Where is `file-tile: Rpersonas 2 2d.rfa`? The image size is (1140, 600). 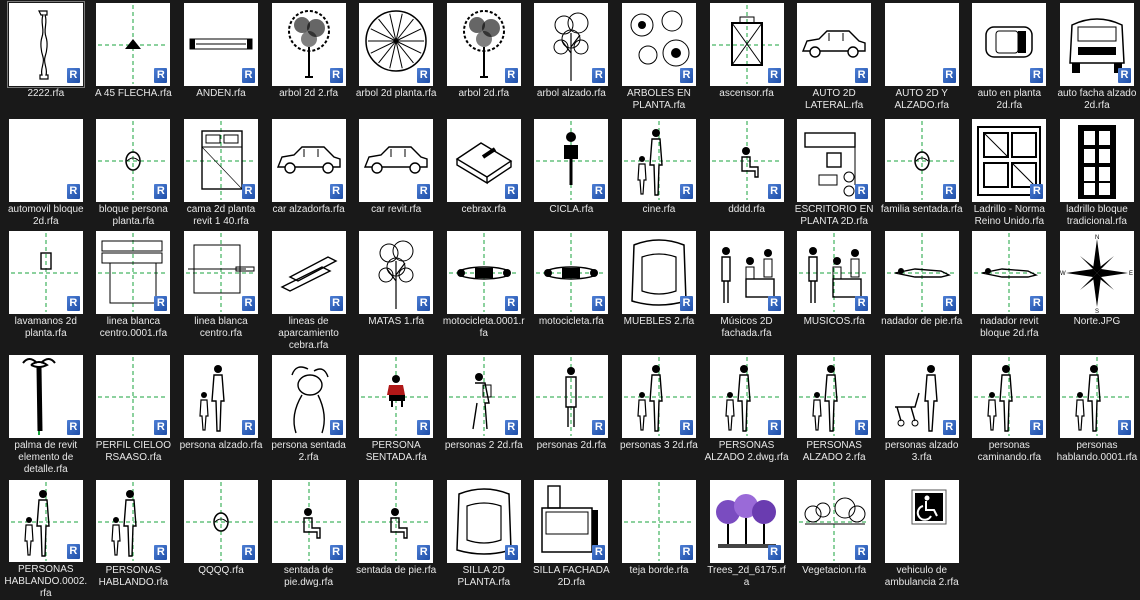
file-tile: Rpersonas 2 2d.rfa is located at coordinates (484, 414).